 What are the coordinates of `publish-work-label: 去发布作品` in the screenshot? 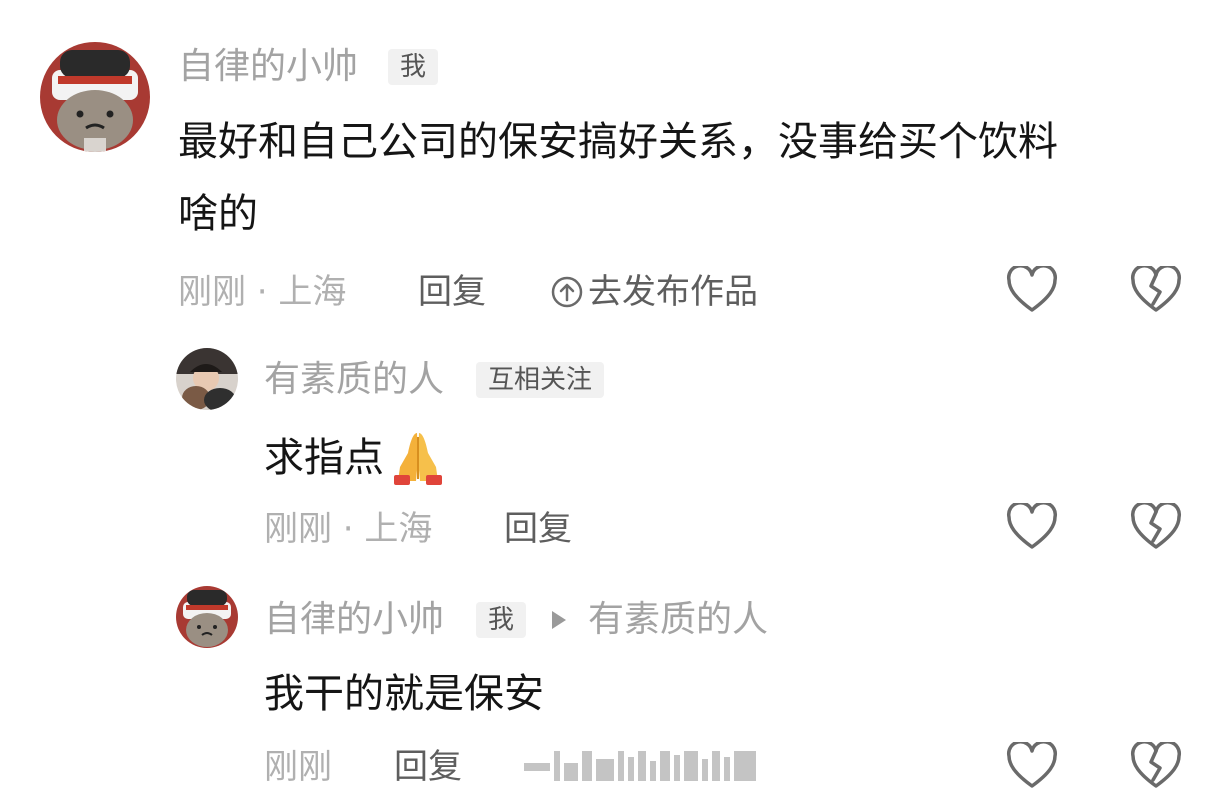 It's located at (673, 292).